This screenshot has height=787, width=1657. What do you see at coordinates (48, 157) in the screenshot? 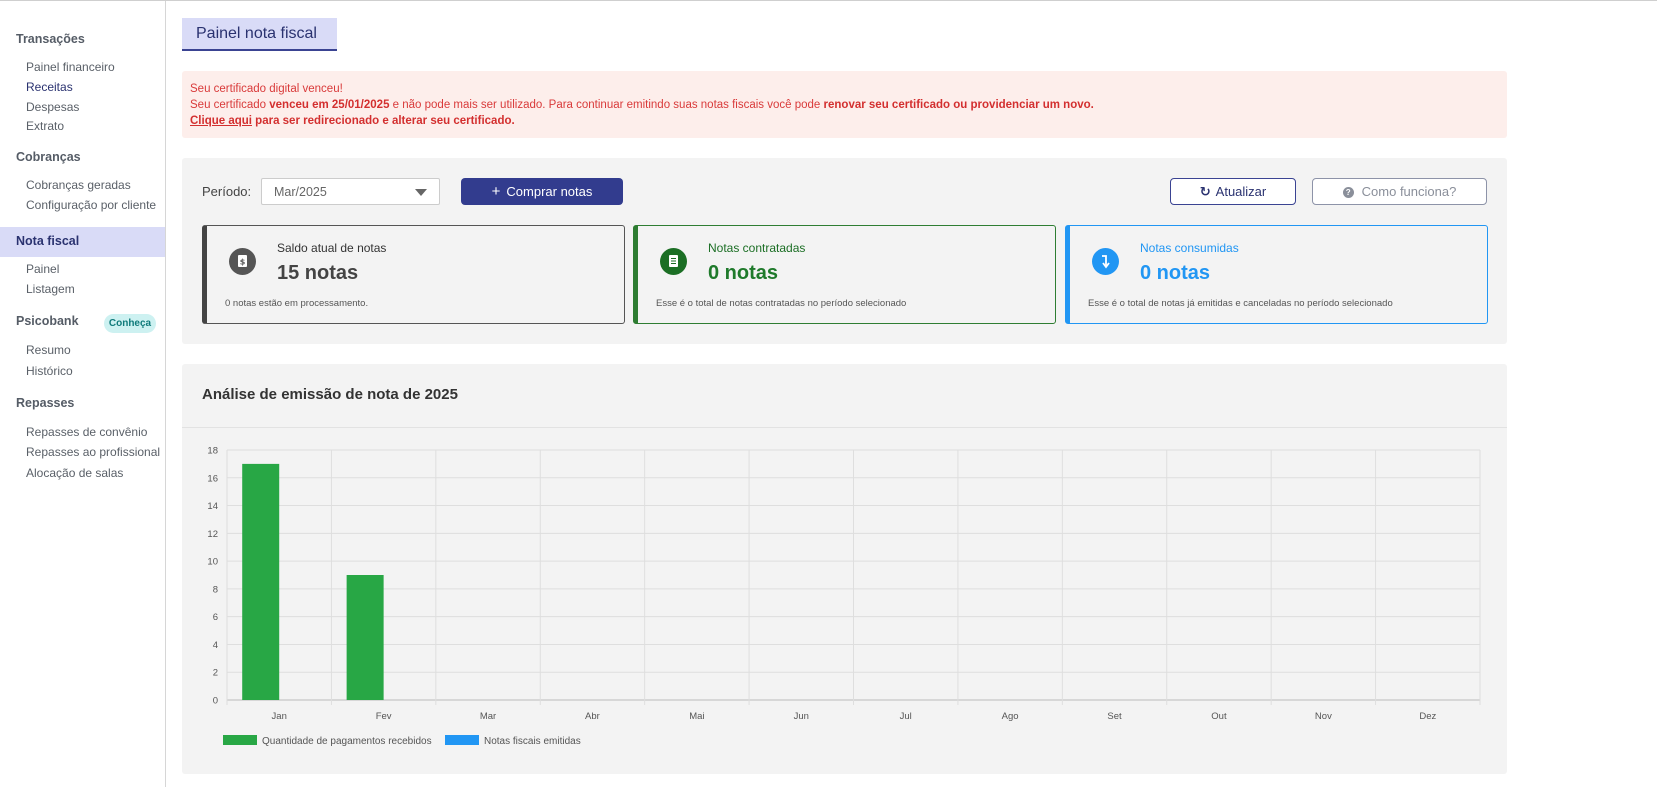
I see `sidebar-section-cobrancas: Cobranças` at bounding box center [48, 157].